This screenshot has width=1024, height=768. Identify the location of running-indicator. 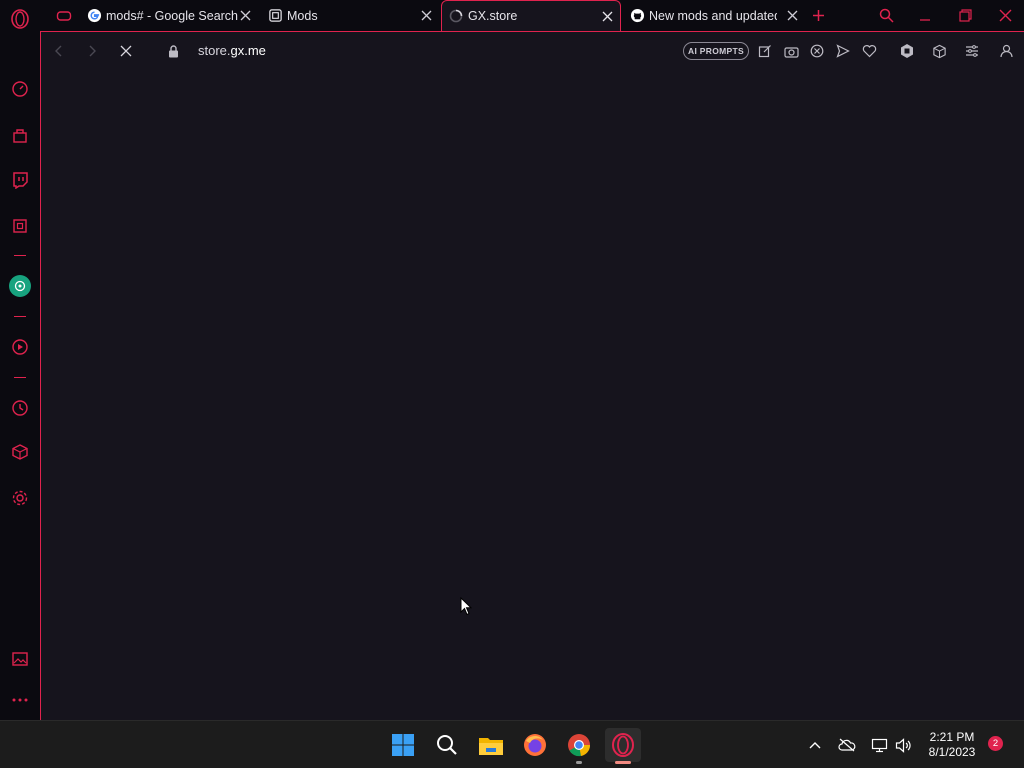
(579, 762).